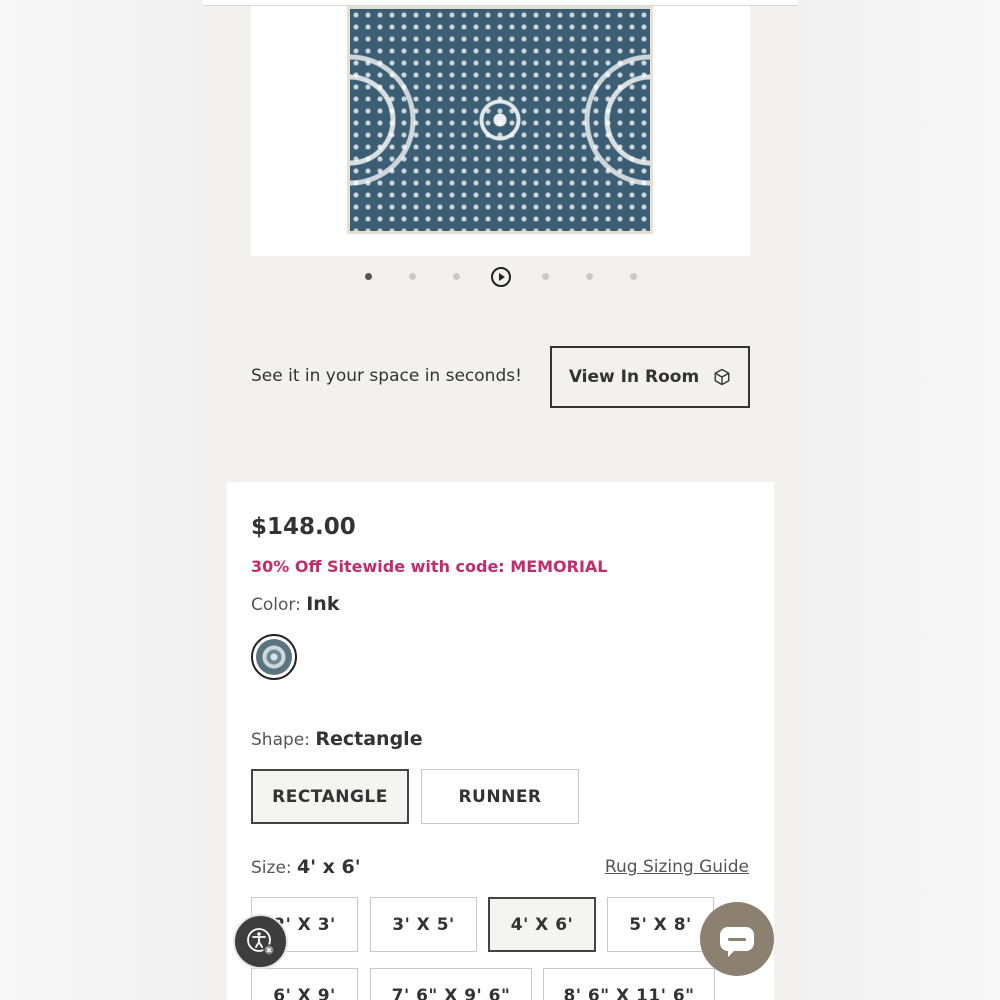 This screenshot has width=1000, height=1000. I want to click on view-in-room-label: View In Room, so click(634, 377).